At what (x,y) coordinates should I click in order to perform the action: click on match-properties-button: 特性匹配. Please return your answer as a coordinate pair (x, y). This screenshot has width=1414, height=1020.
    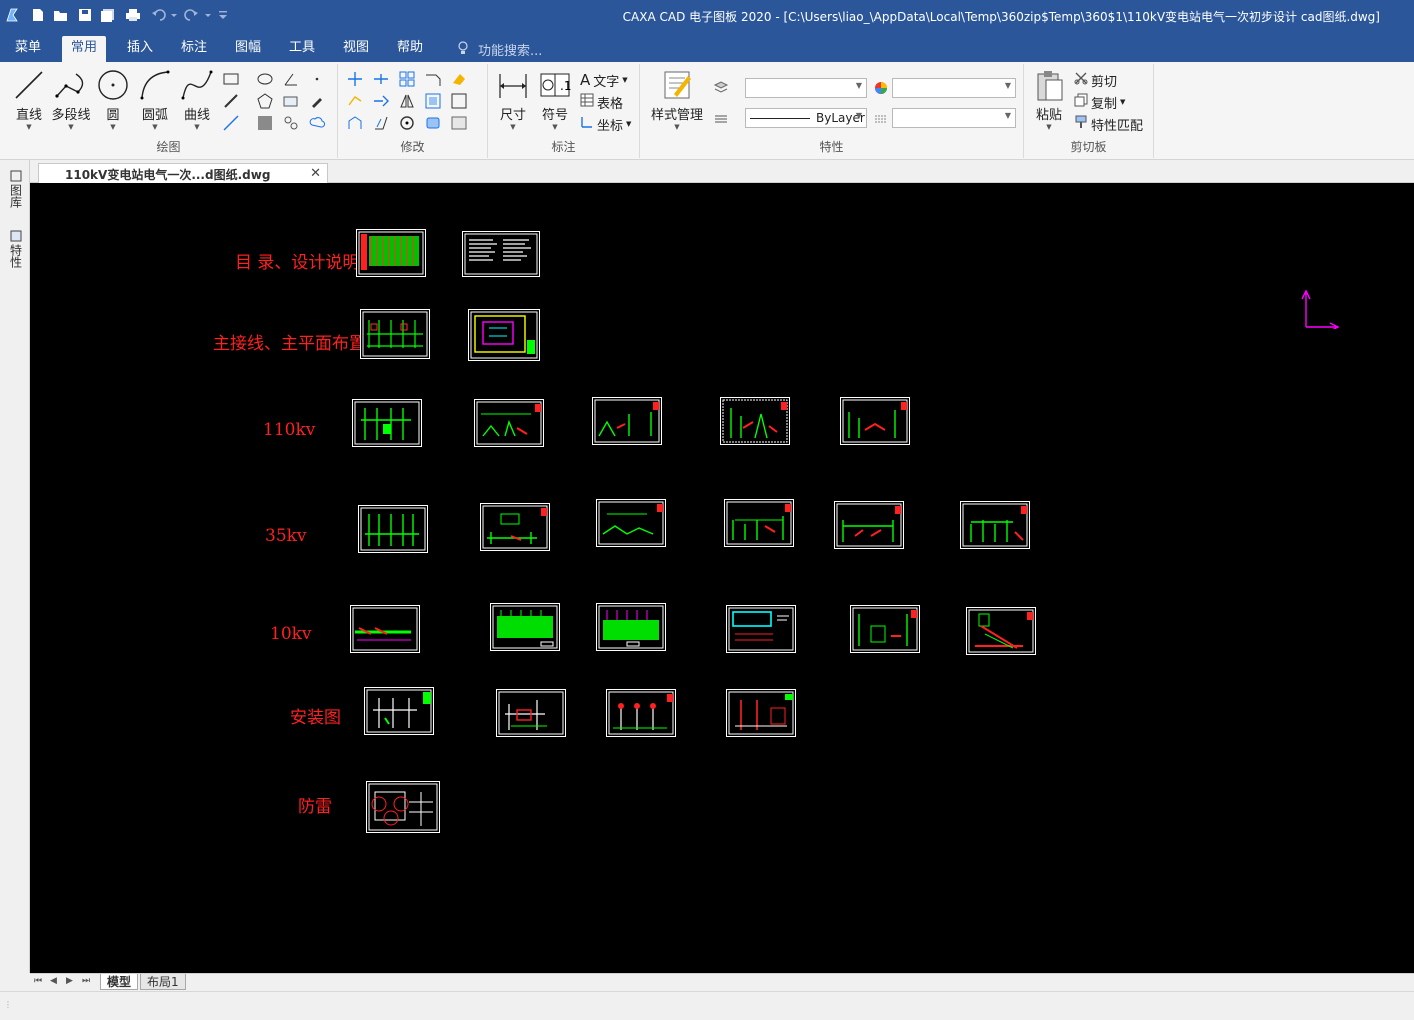
    Looking at the image, I should click on (1108, 124).